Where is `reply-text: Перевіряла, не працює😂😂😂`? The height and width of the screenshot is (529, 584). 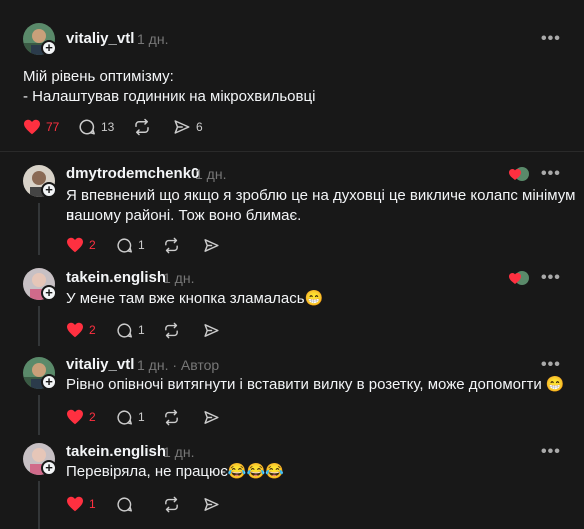 reply-text: Перевіряла, не працює😂😂😂 is located at coordinates (175, 471).